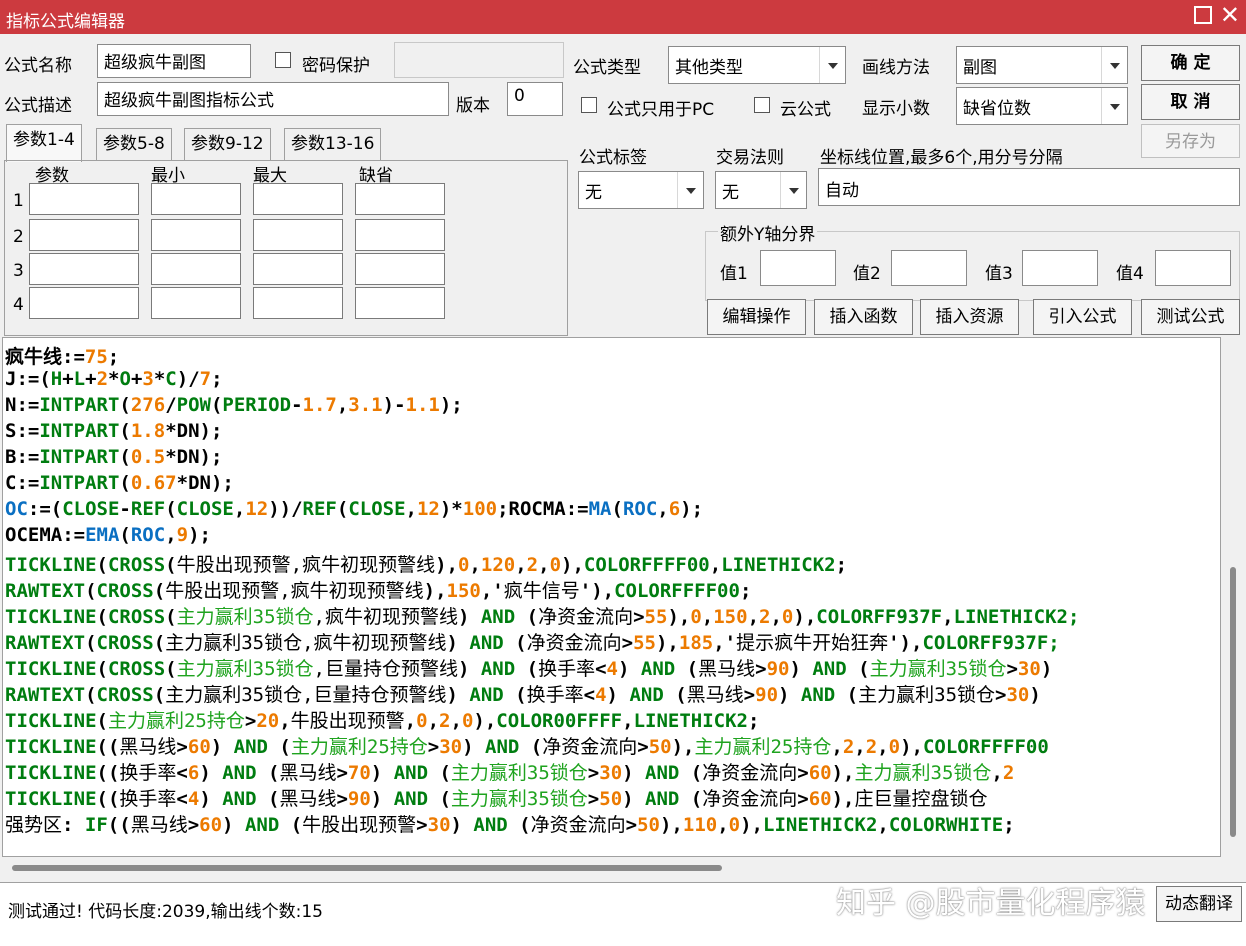  Describe the element at coordinates (641, 190) in the screenshot. I see `tag-select: 无` at that location.